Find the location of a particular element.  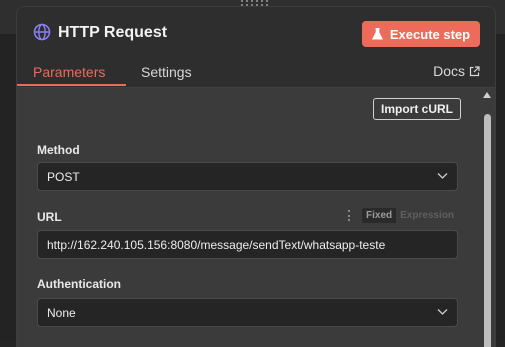

docs-link: Docs is located at coordinates (456, 71).